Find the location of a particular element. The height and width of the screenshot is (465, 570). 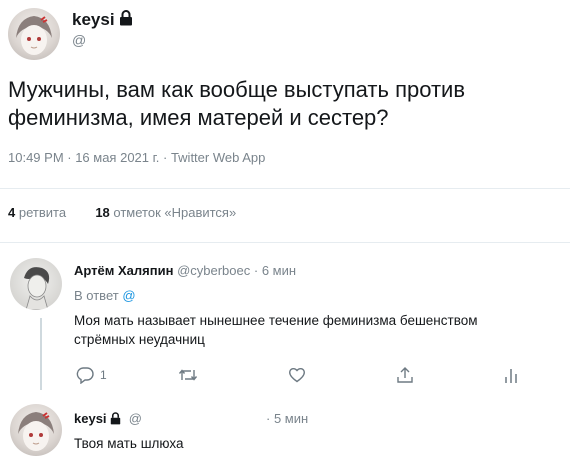

reply-action: 1 is located at coordinates (91, 375).